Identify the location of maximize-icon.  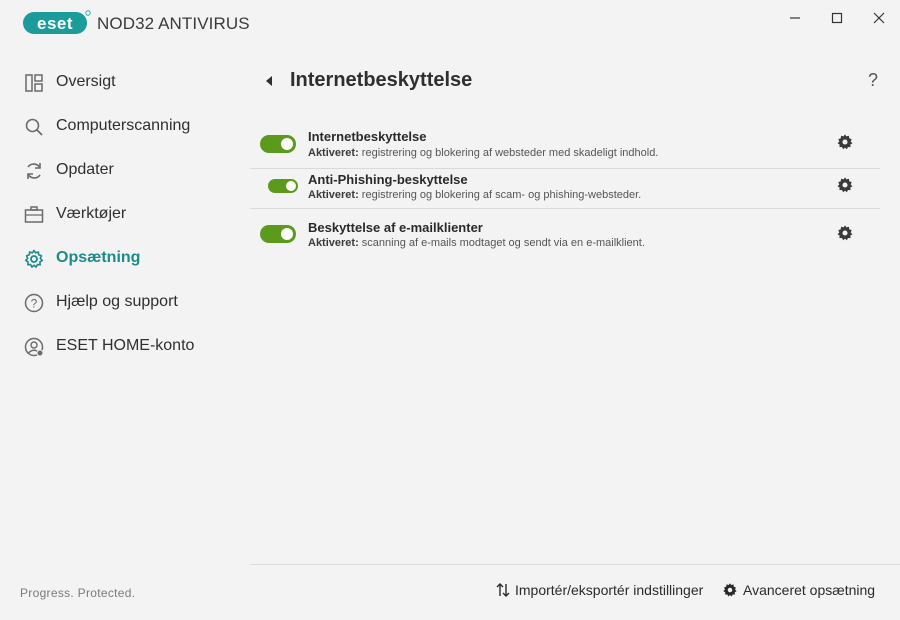
(837, 18).